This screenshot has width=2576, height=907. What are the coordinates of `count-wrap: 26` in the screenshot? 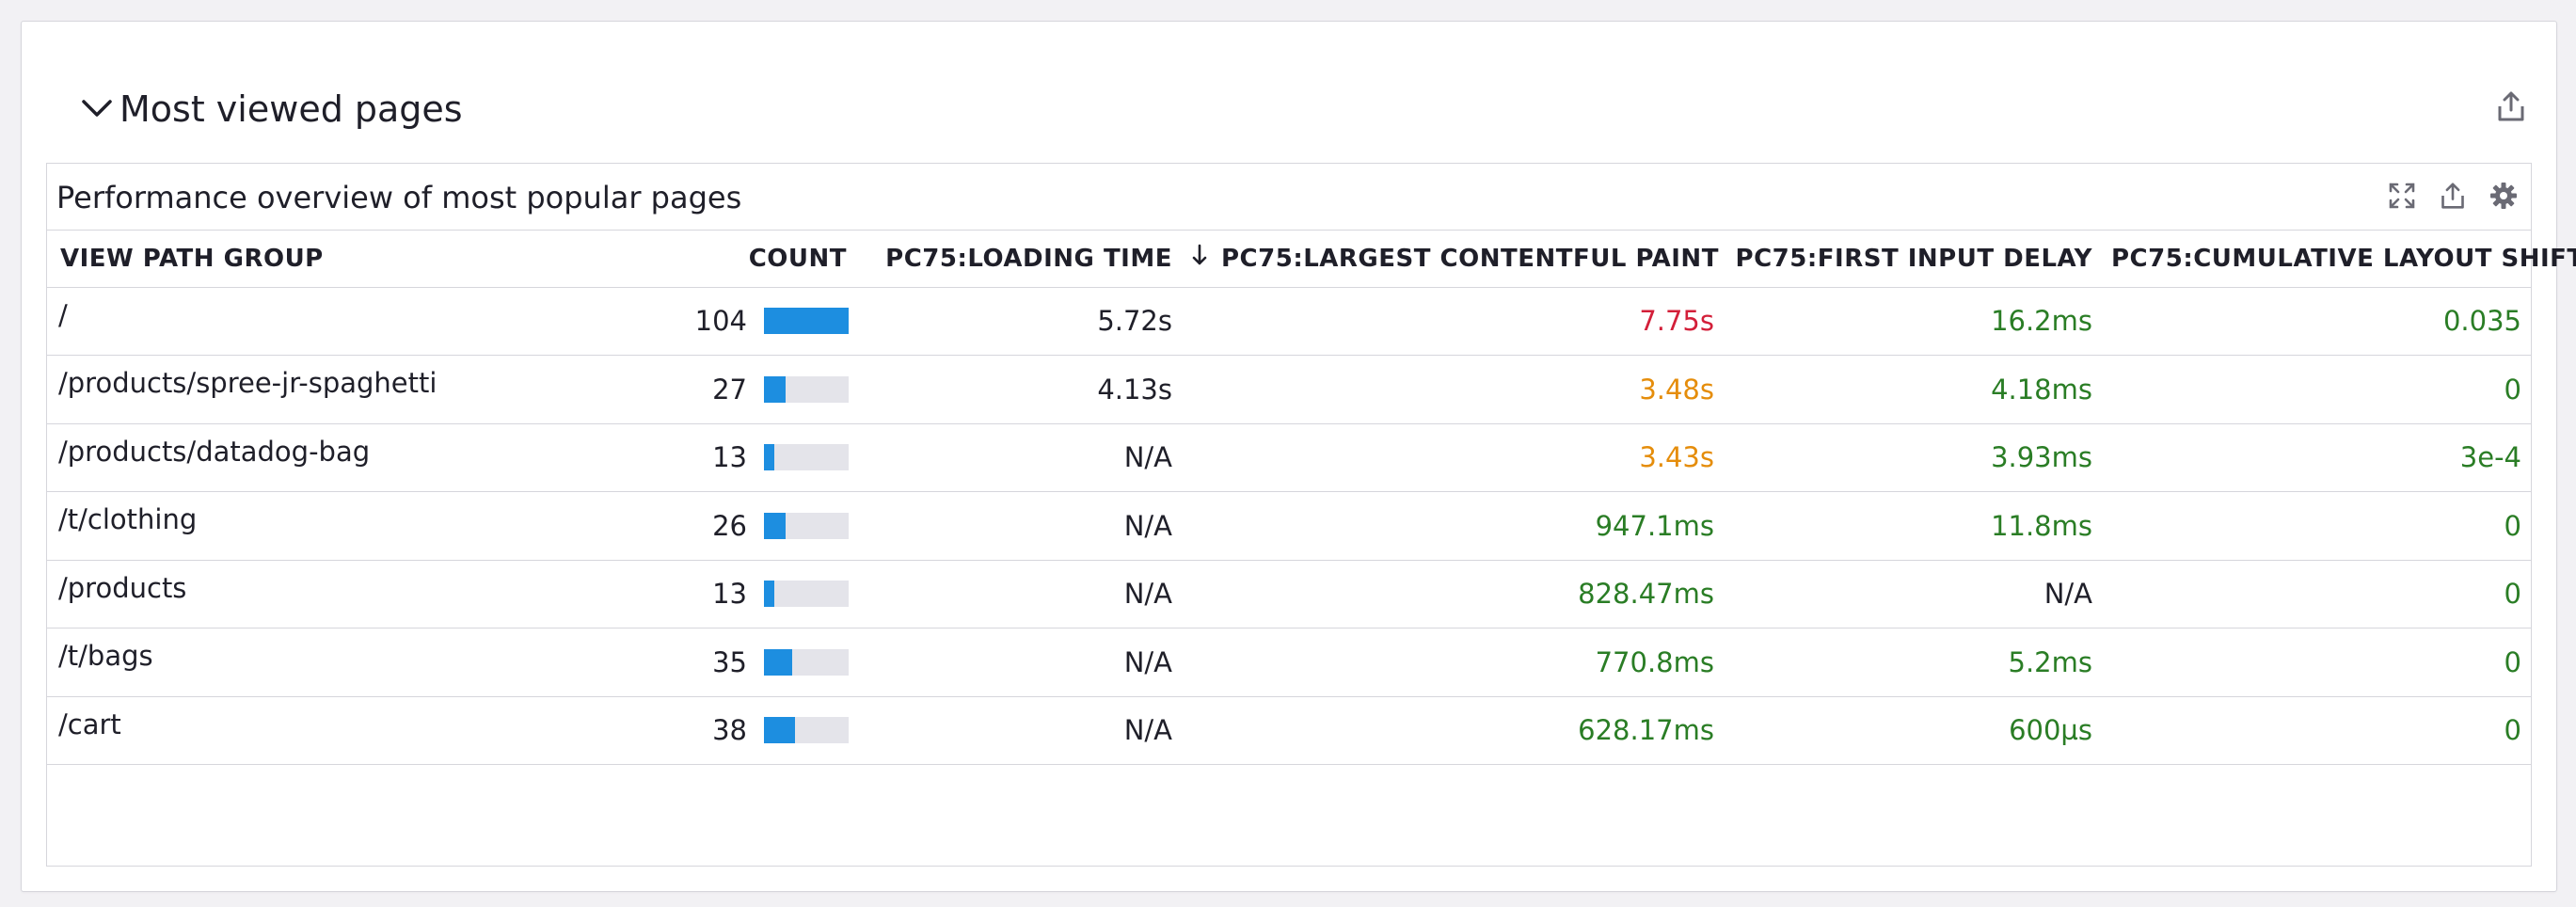 It's located at (763, 526).